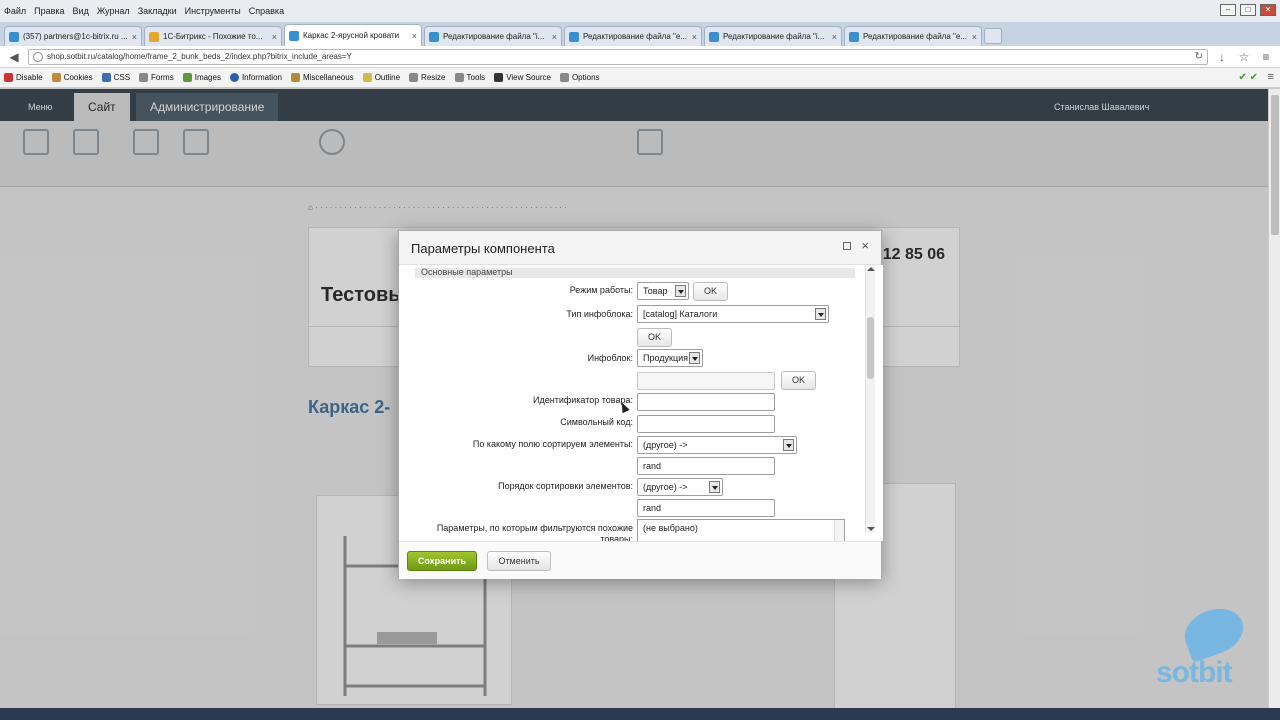 The width and height of the screenshot is (1280, 720). Describe the element at coordinates (201, 77) in the screenshot. I see `dev-images: Images` at that location.